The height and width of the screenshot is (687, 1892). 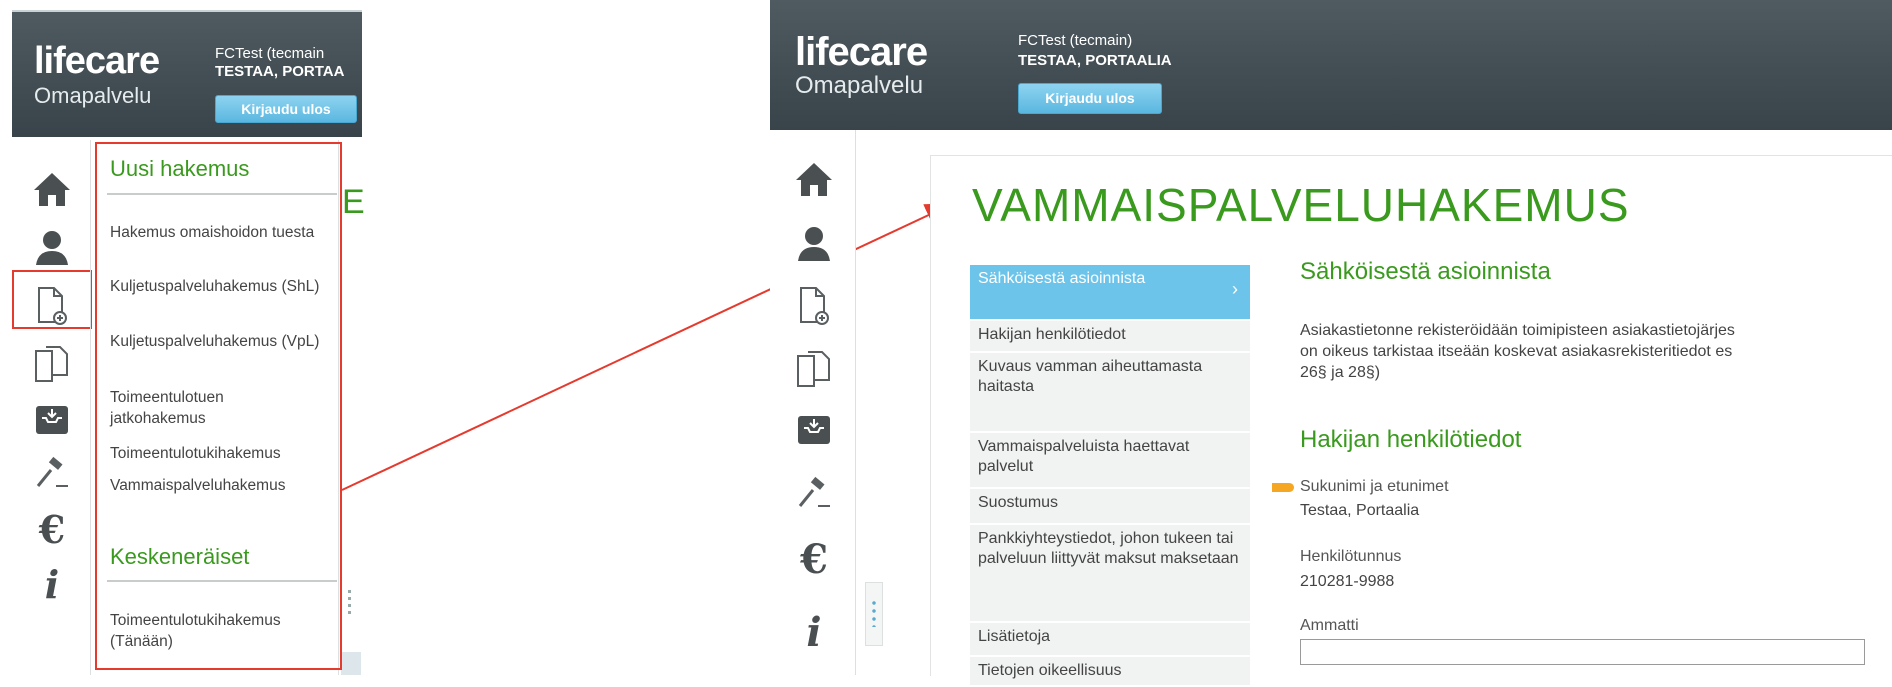 I want to click on user-name: FCTest (tecmain), so click(x=1075, y=40).